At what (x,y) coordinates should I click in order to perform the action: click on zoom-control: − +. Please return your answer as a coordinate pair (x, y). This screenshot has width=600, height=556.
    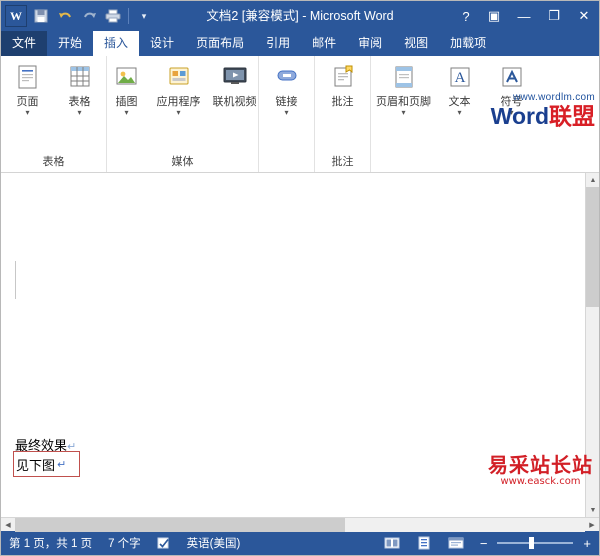
    Looking at the image, I should click on (535, 543).